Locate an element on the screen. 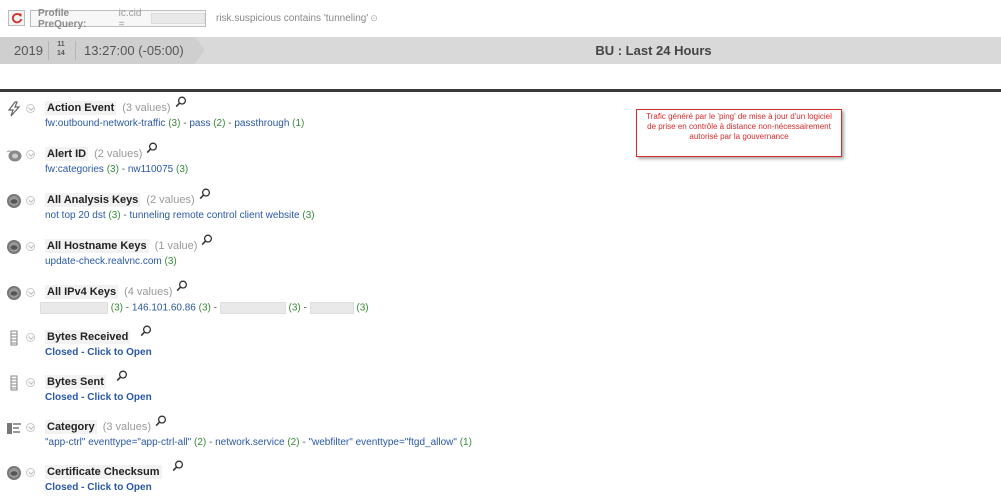  meta-value-link: update-check.realvnc.com is located at coordinates (103, 261).